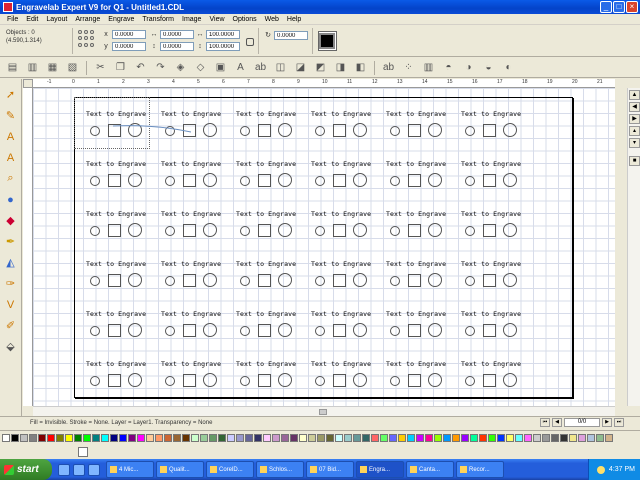  What do you see at coordinates (468, 68) in the screenshot?
I see `toolpath-icon: ◑` at bounding box center [468, 68].